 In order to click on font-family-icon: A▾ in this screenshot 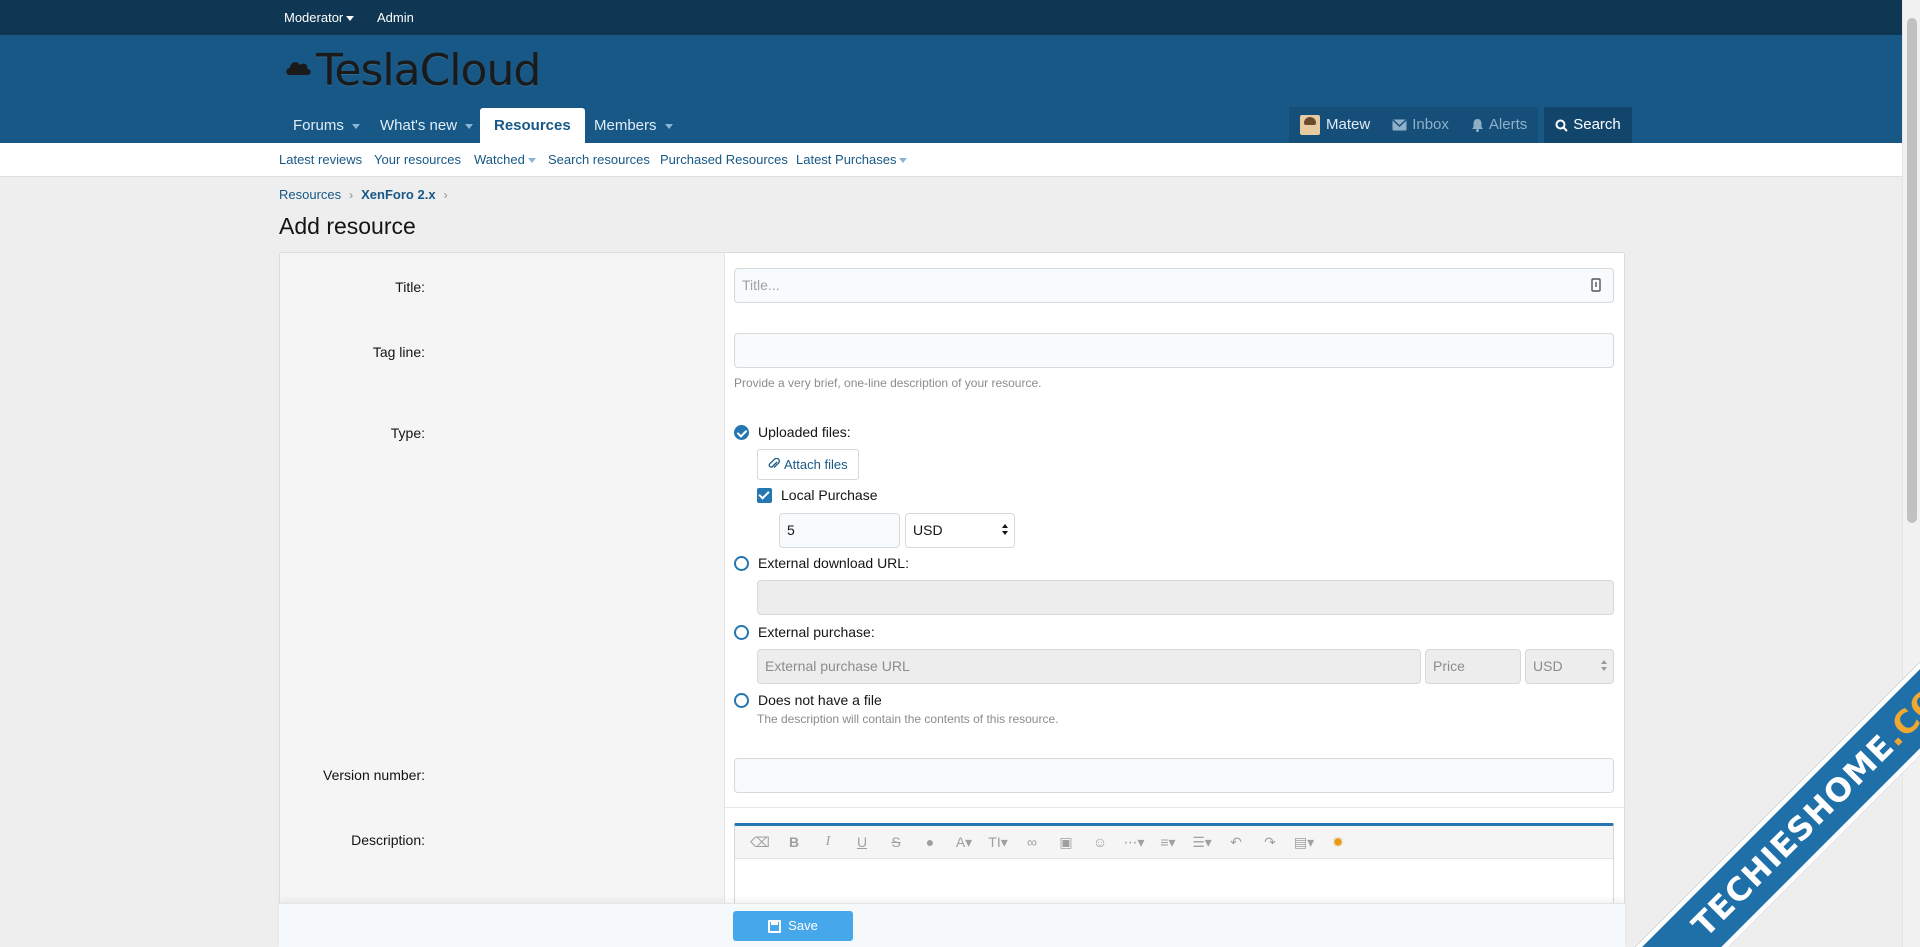, I will do `click(964, 842)`.